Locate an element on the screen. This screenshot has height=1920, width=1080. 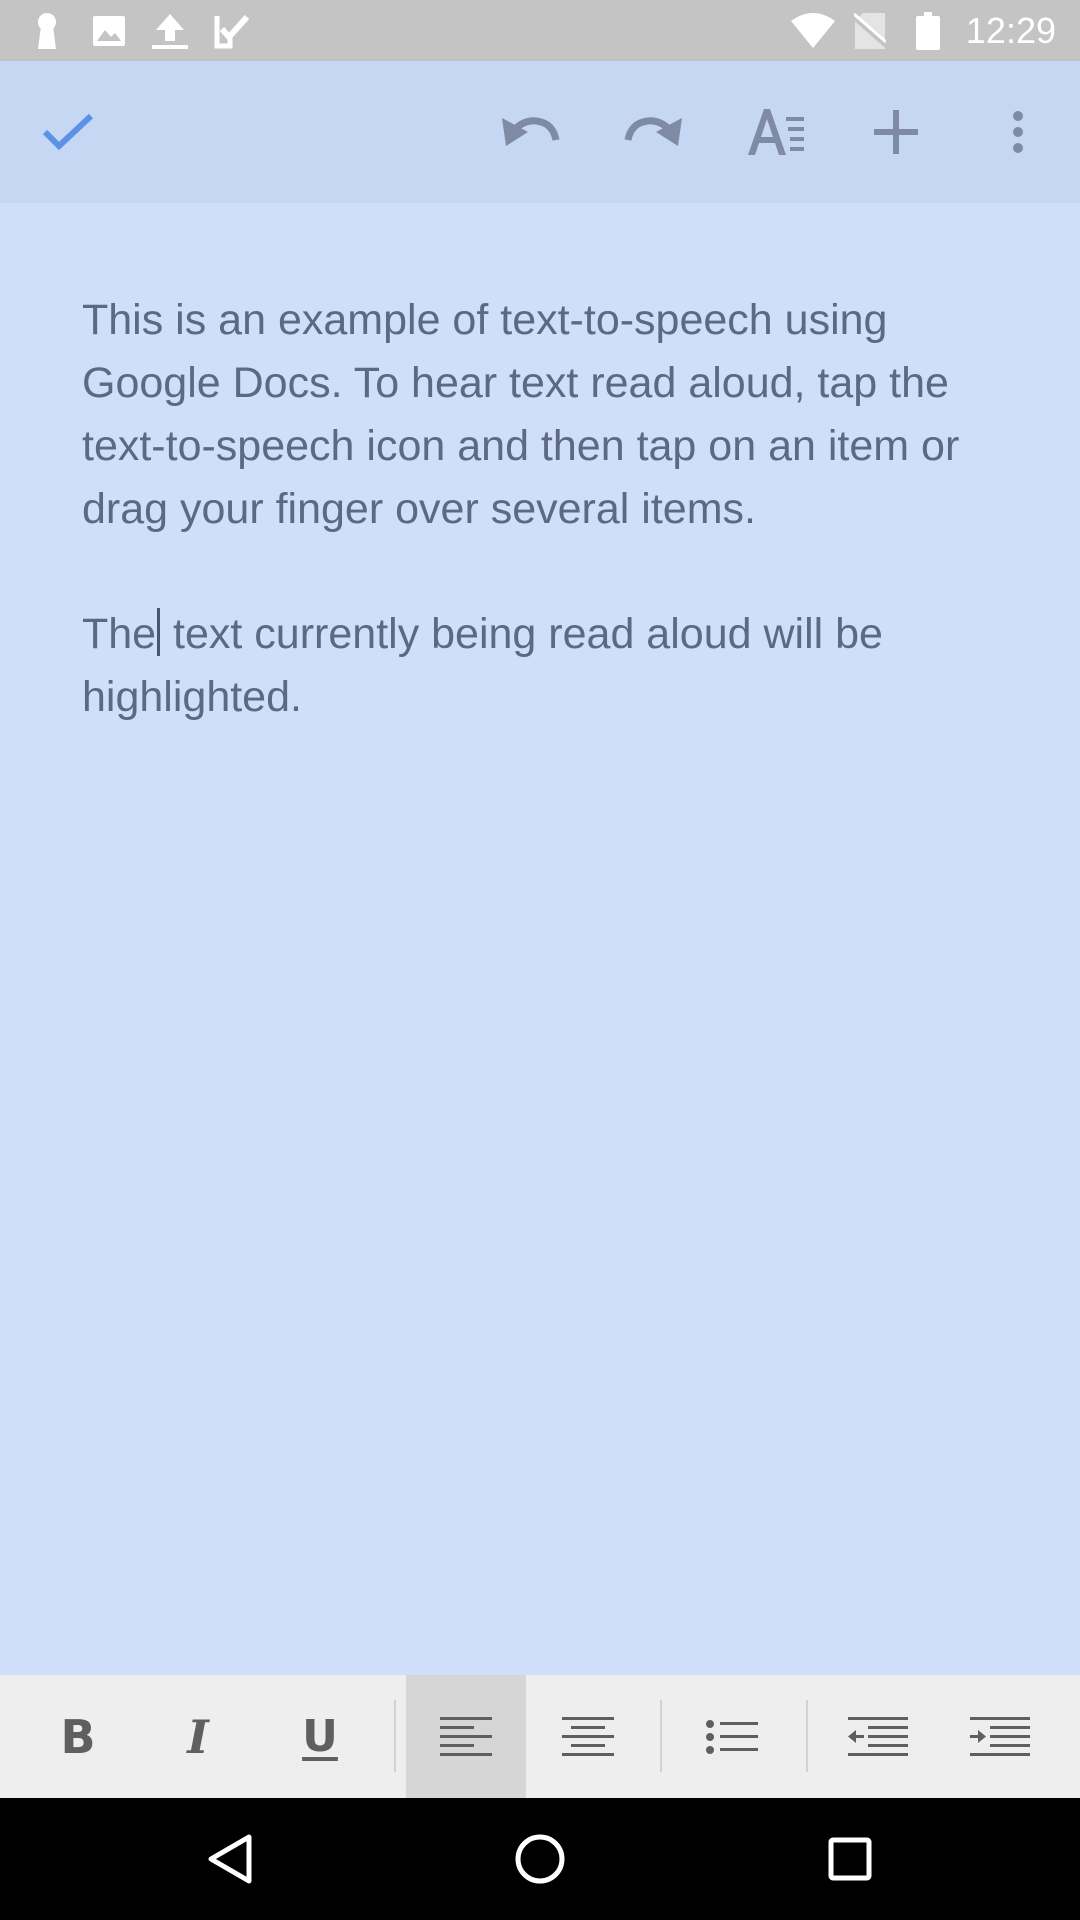
navigation-bar is located at coordinates (540, 1859).